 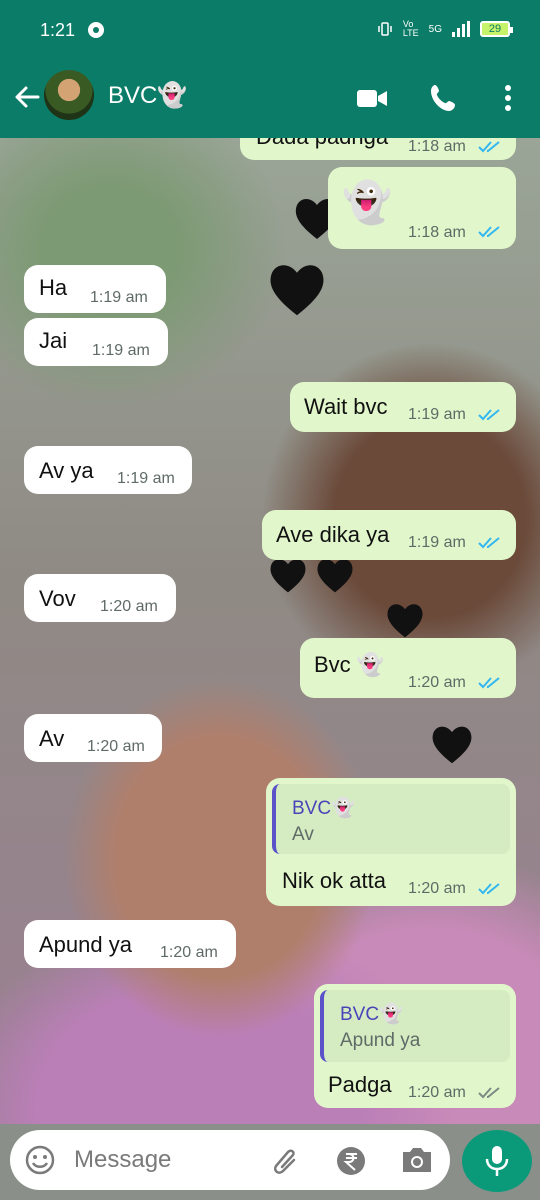 I want to click on signal-icon, so click(x=461, y=29).